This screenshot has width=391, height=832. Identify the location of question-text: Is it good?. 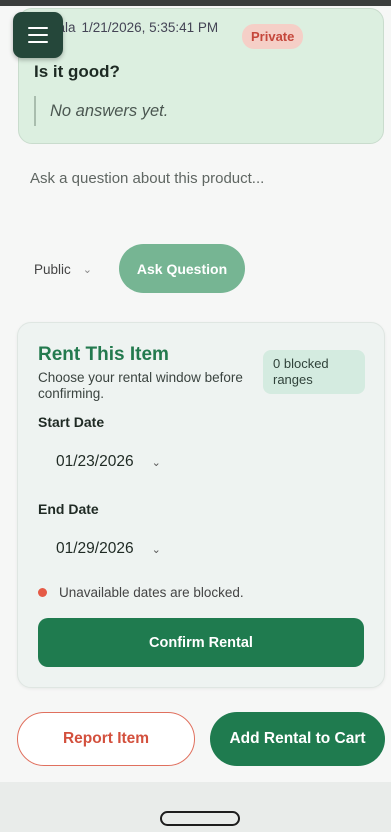
(77, 71).